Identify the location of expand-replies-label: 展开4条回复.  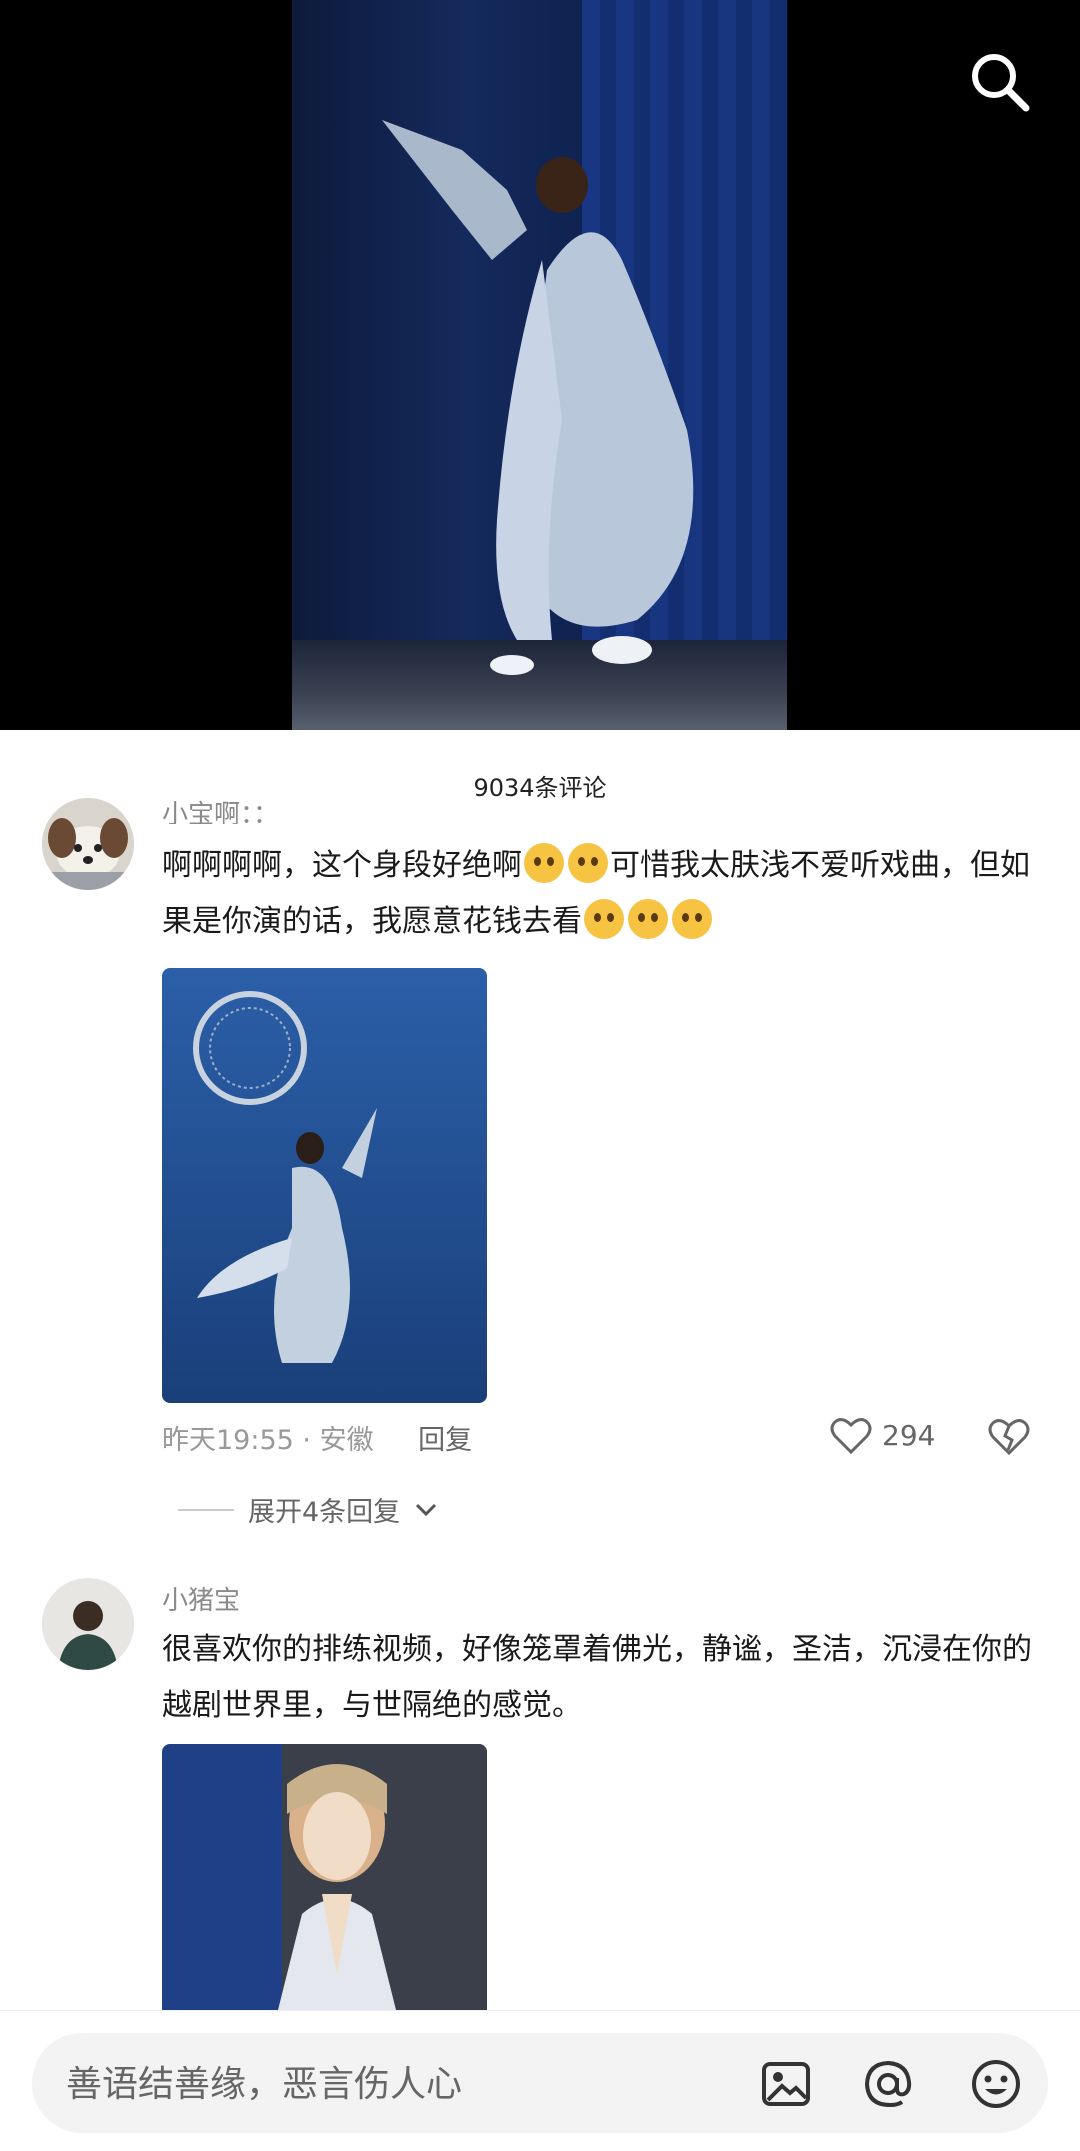
(324, 1512).